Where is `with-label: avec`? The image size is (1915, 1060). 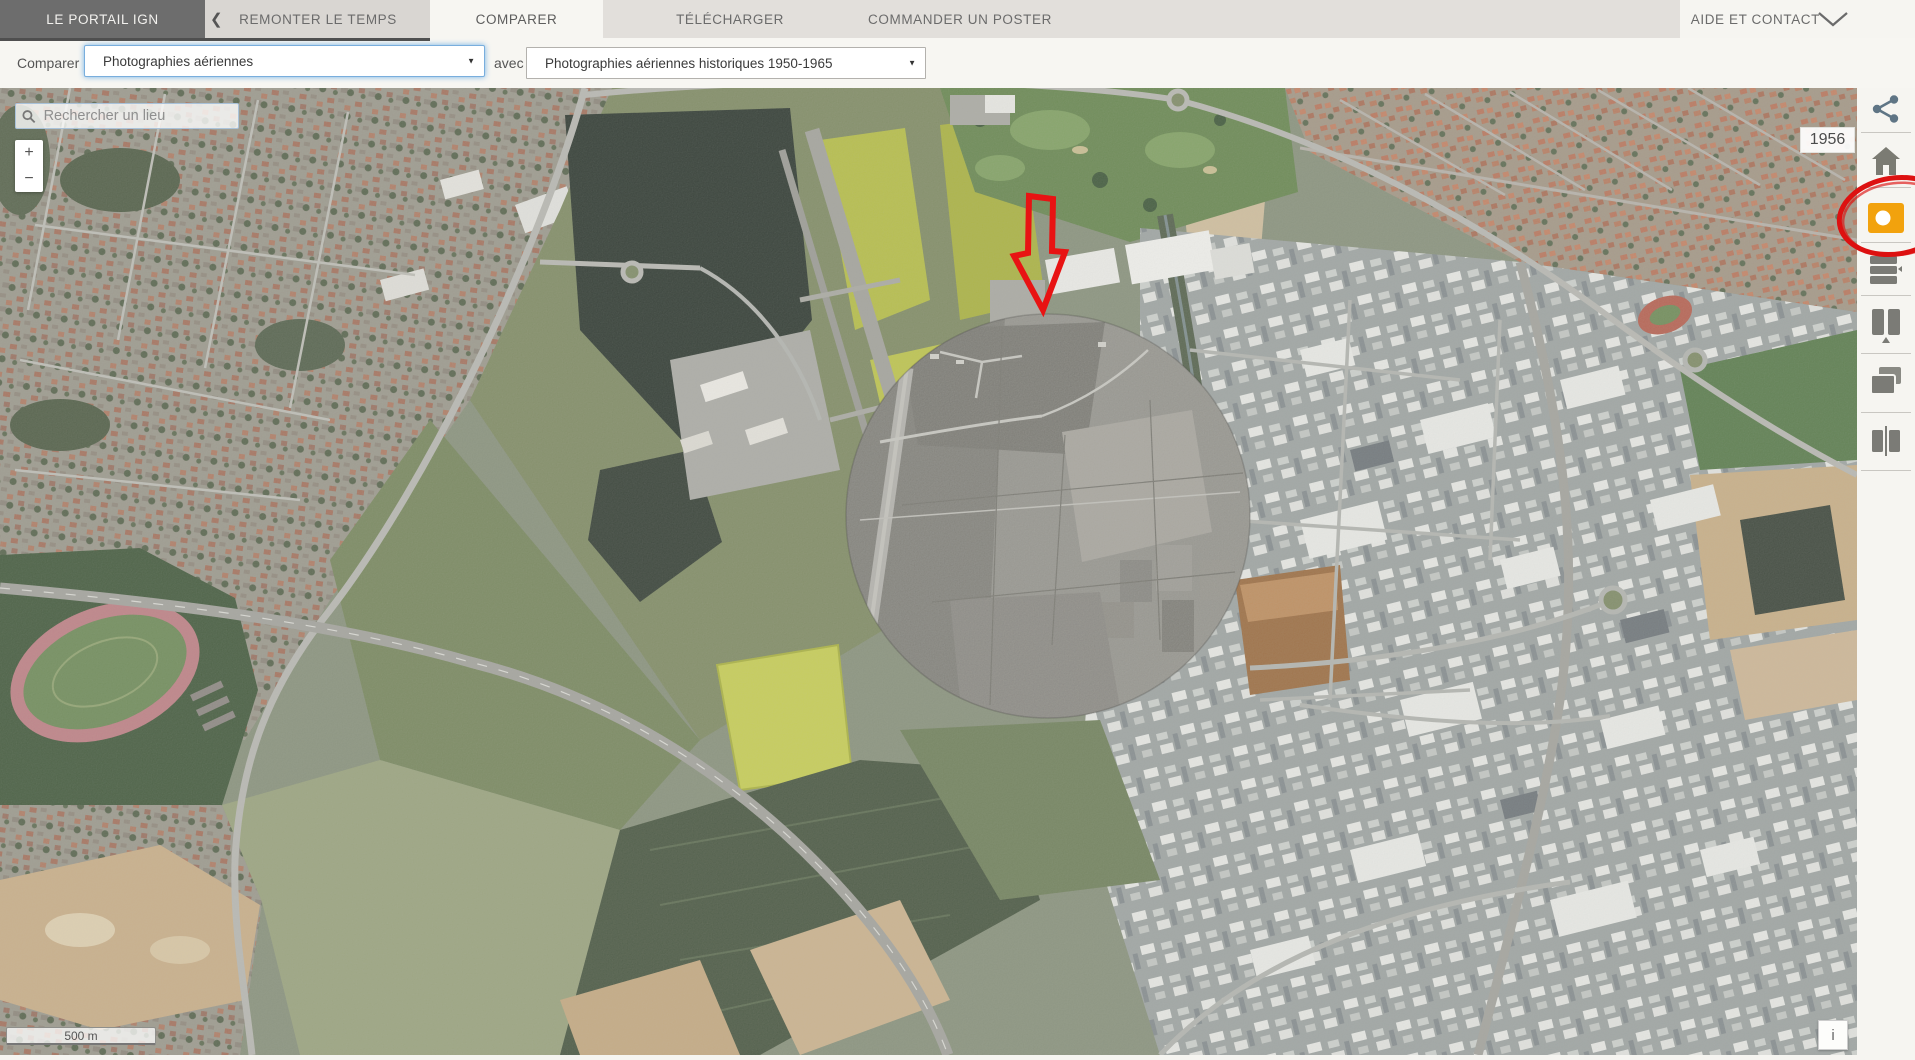 with-label: avec is located at coordinates (509, 63).